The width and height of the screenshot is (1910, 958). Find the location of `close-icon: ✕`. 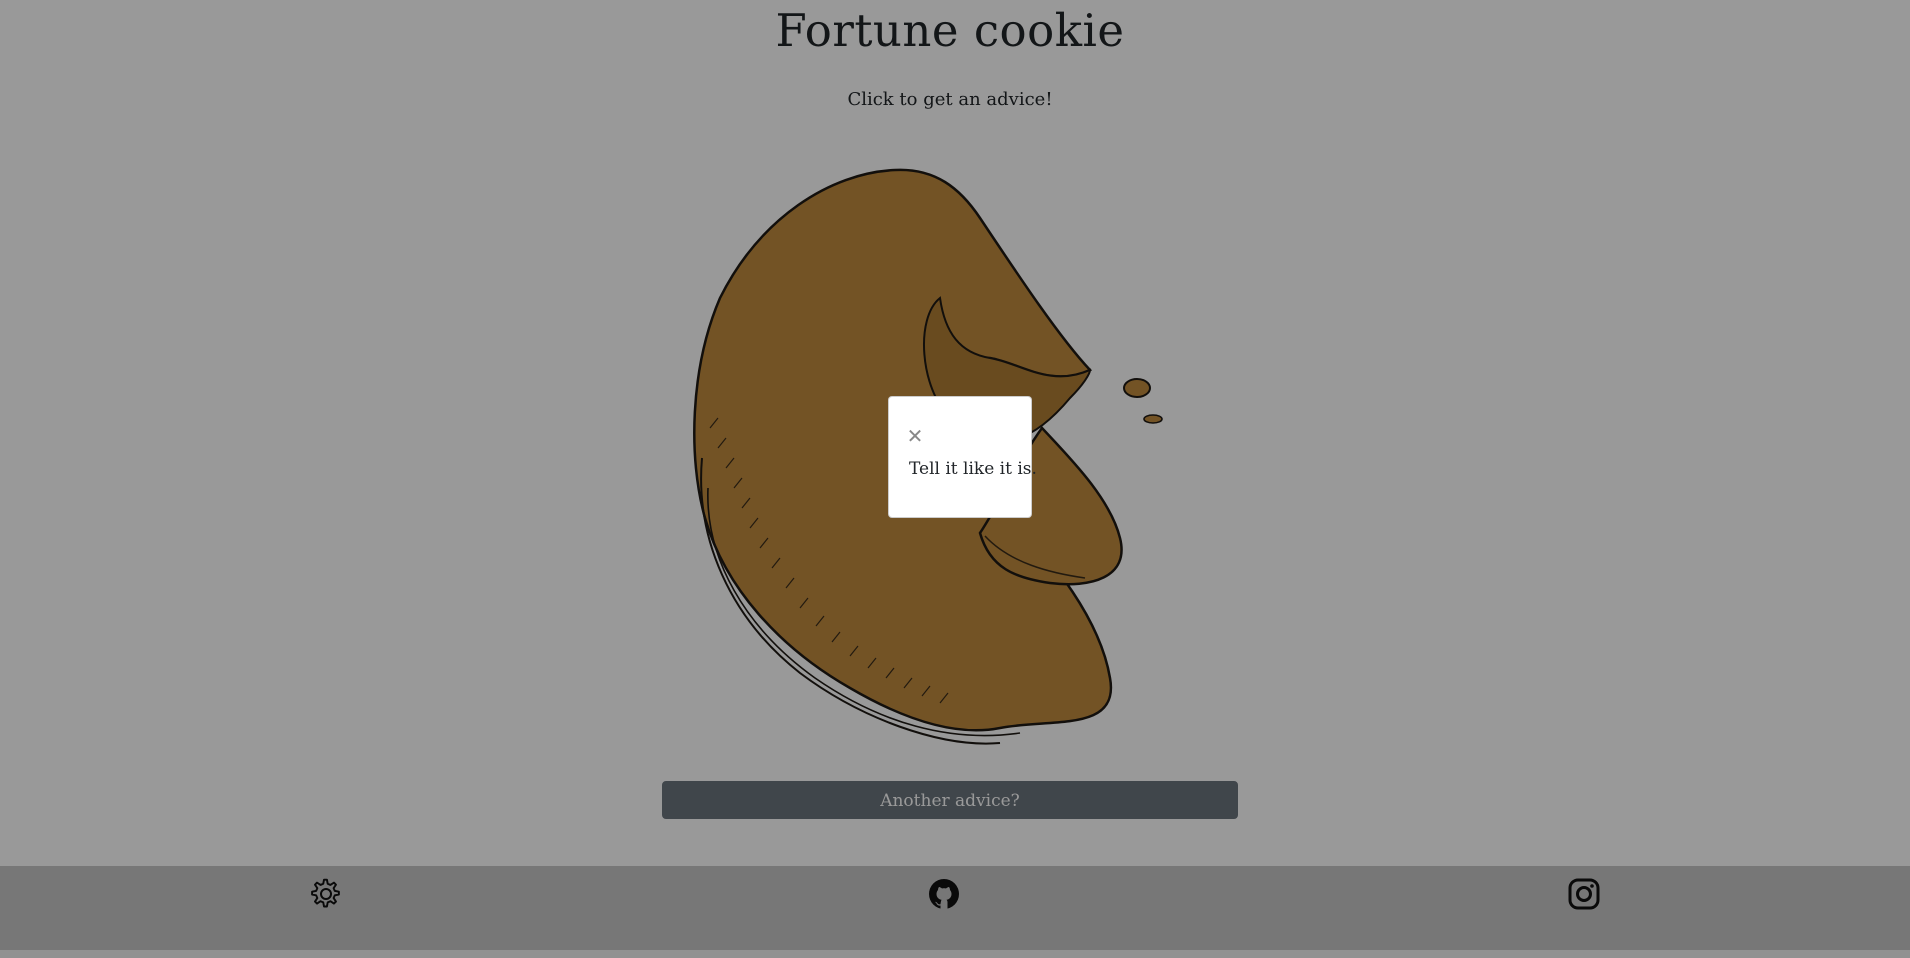

close-icon: ✕ is located at coordinates (915, 436).